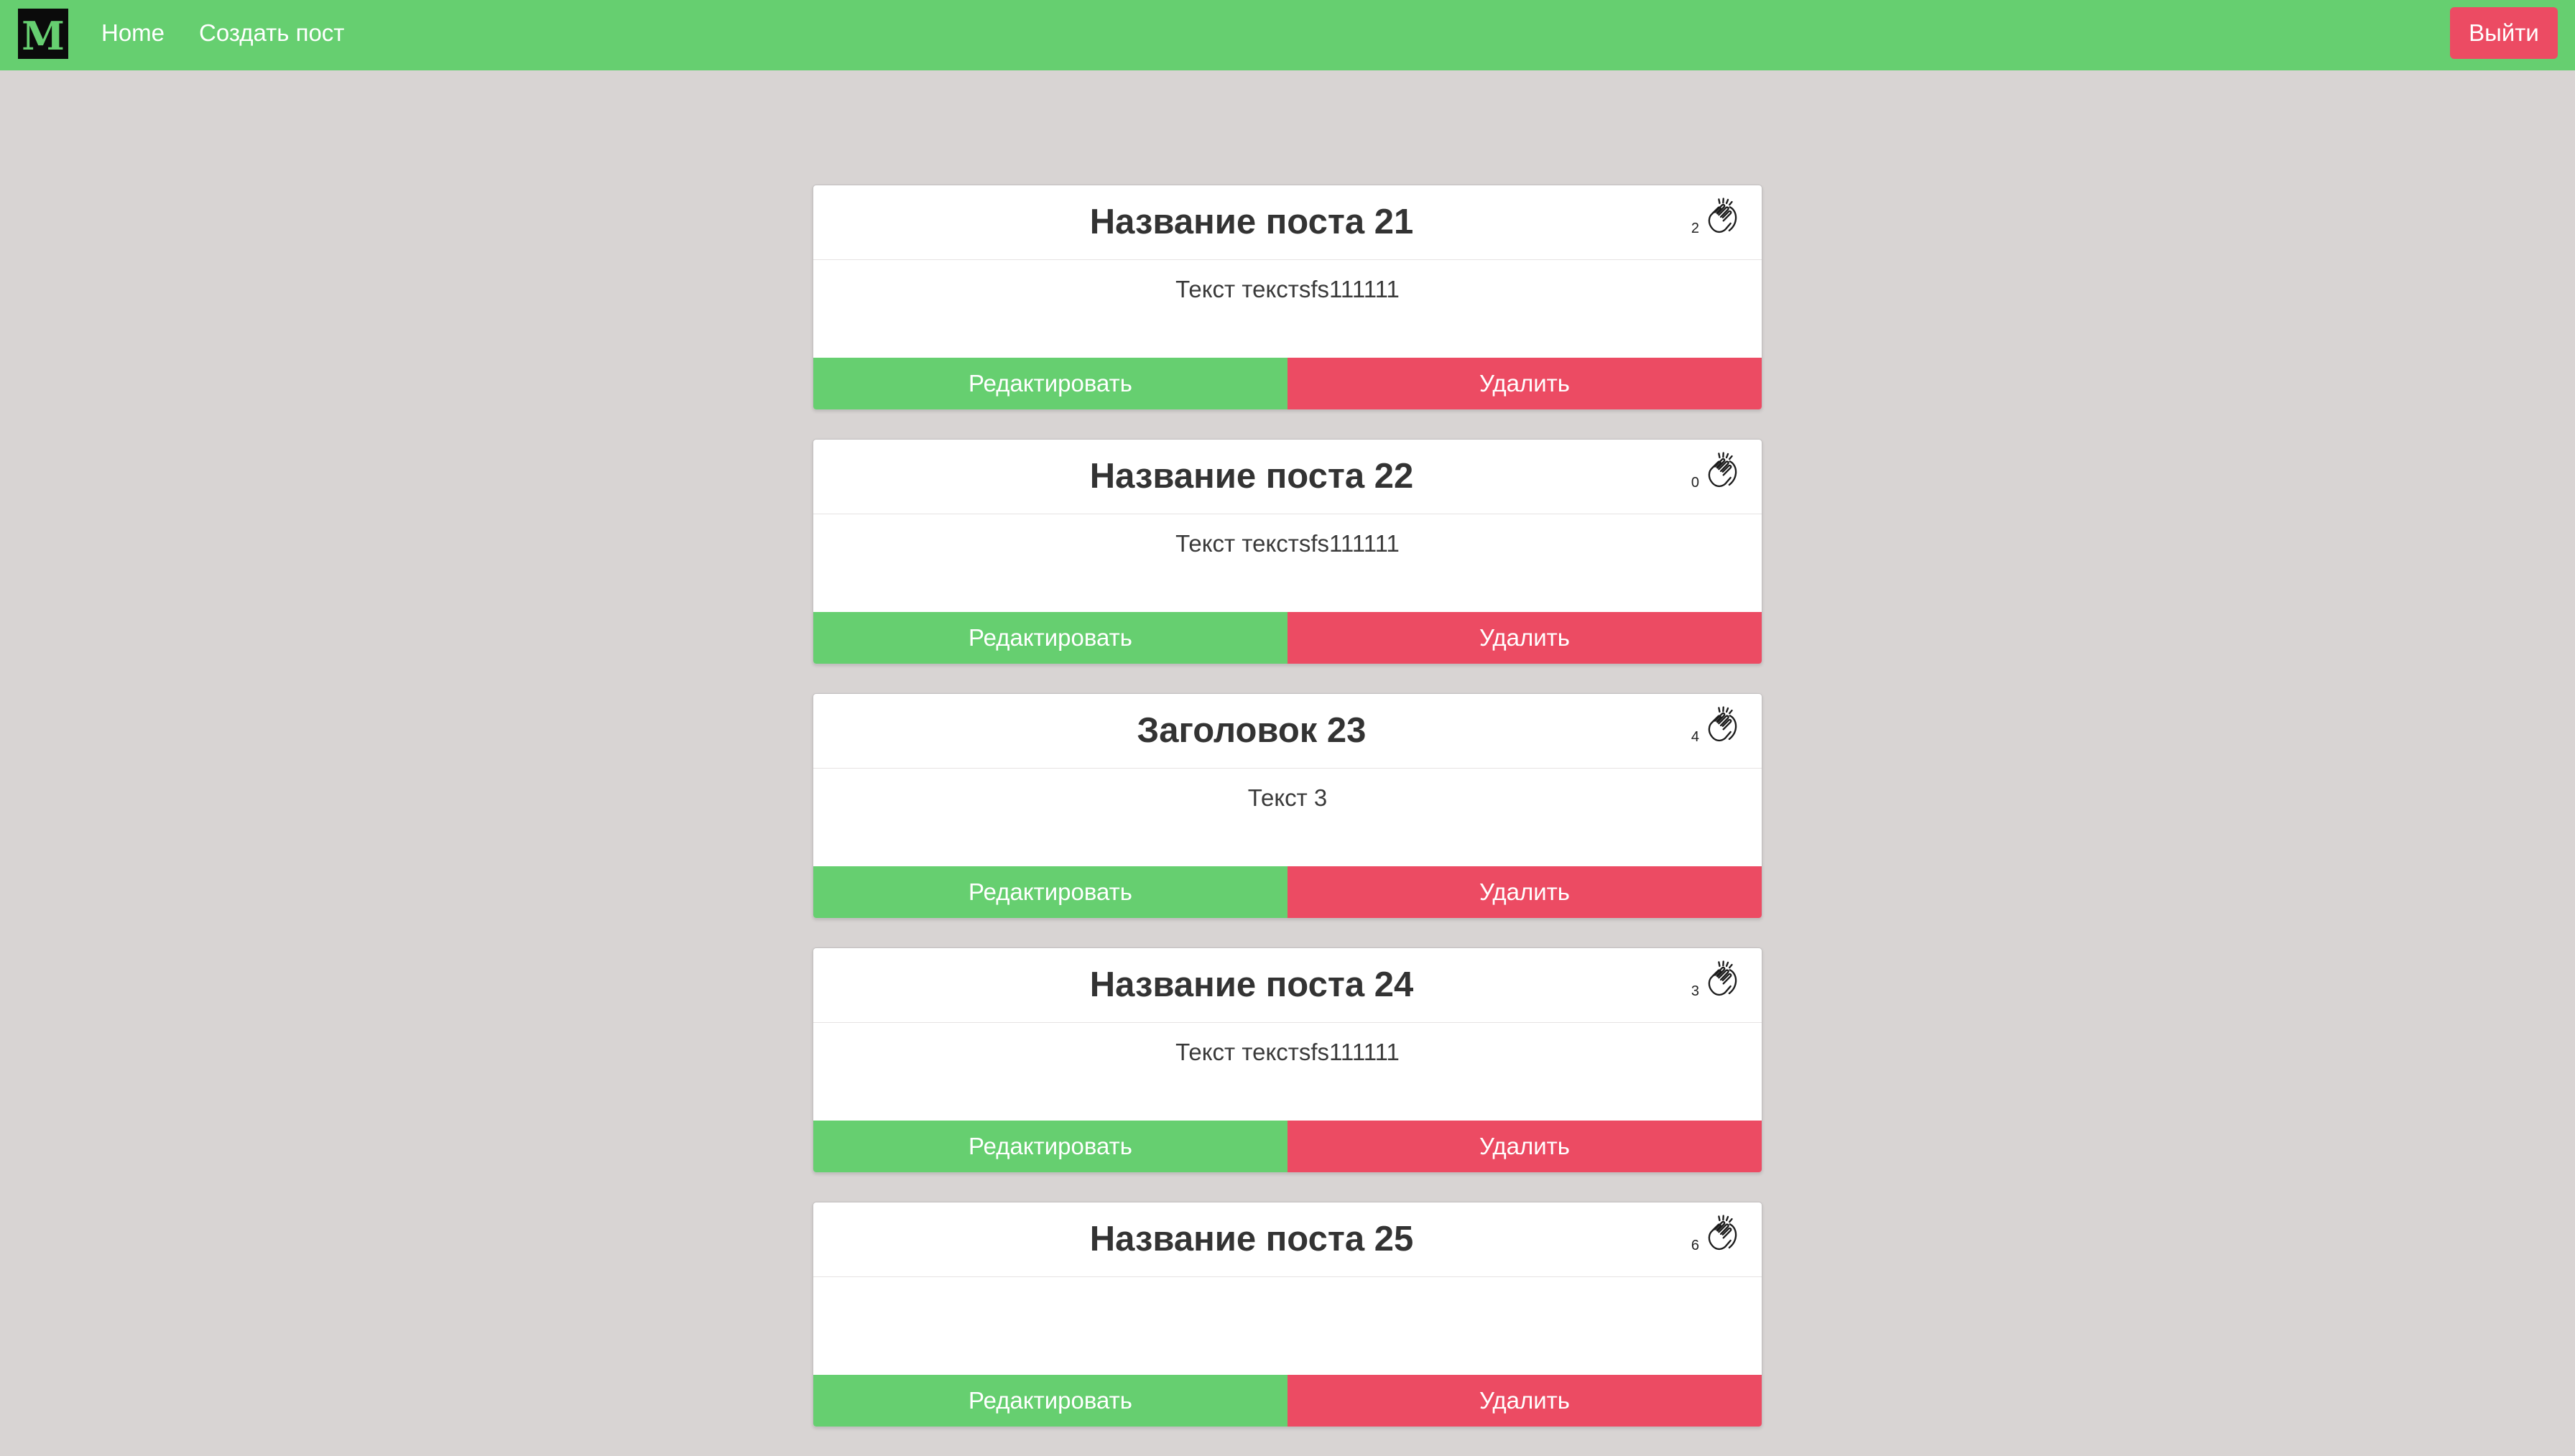 The image size is (2575, 1456). What do you see at coordinates (1287, 35) in the screenshot?
I see `top-navbar: M Home Создать пост Выйти` at bounding box center [1287, 35].